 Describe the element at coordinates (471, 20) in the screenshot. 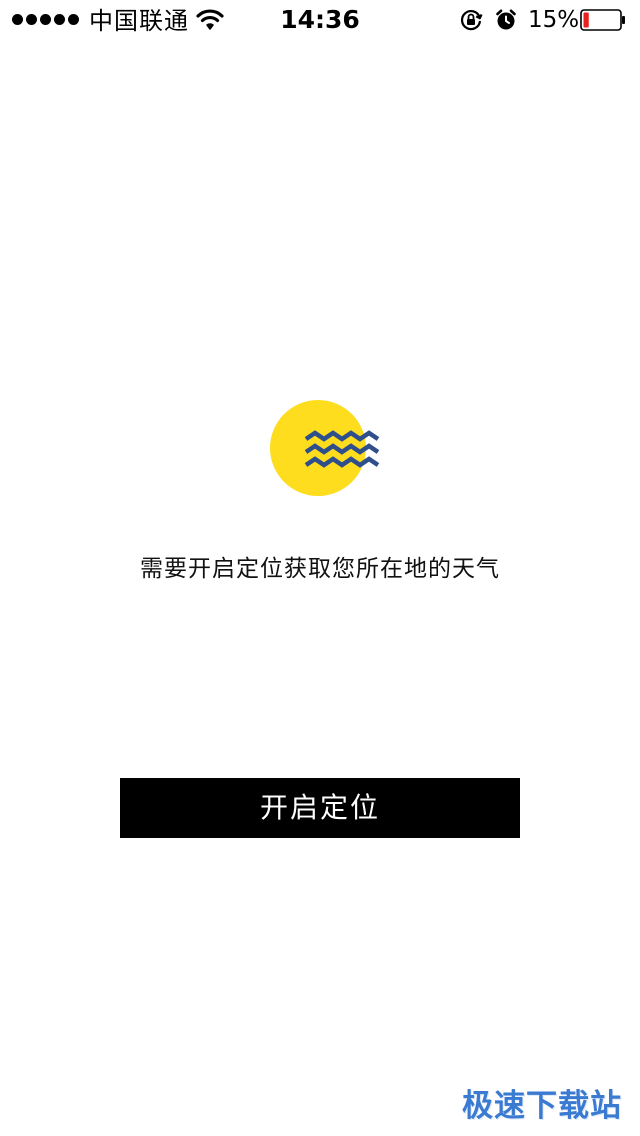

I see `rotation-lock-icon` at that location.